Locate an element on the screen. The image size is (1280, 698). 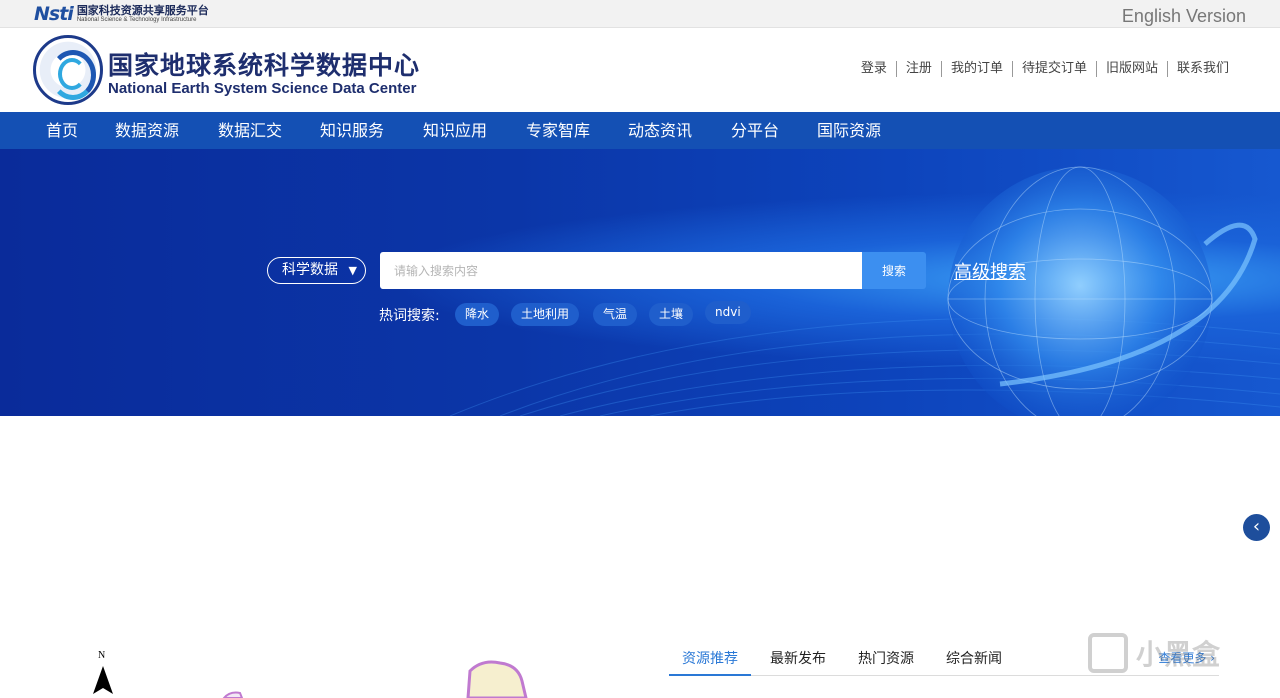
nav-item-knowledge-applications: 知识应用 is located at coordinates (455, 130).